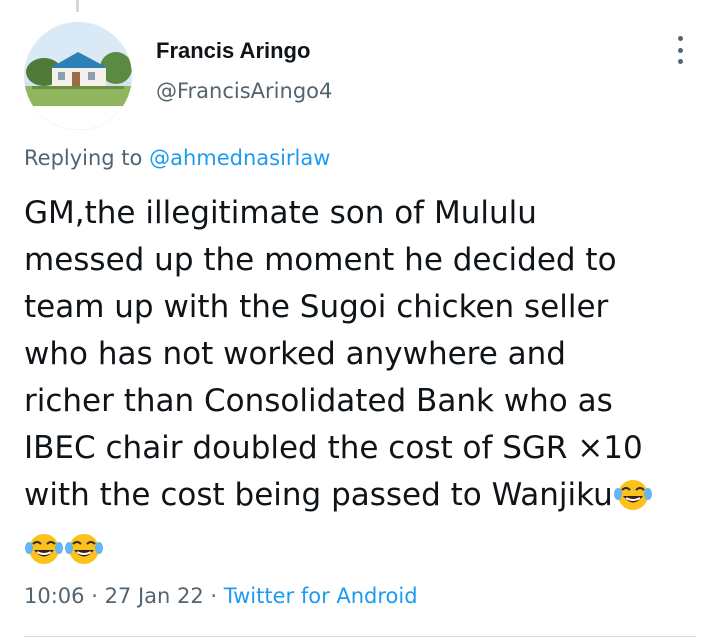  I want to click on tweet-meta: 10:06 · 27 Jan 22 · Twitter for Android, so click(221, 596).